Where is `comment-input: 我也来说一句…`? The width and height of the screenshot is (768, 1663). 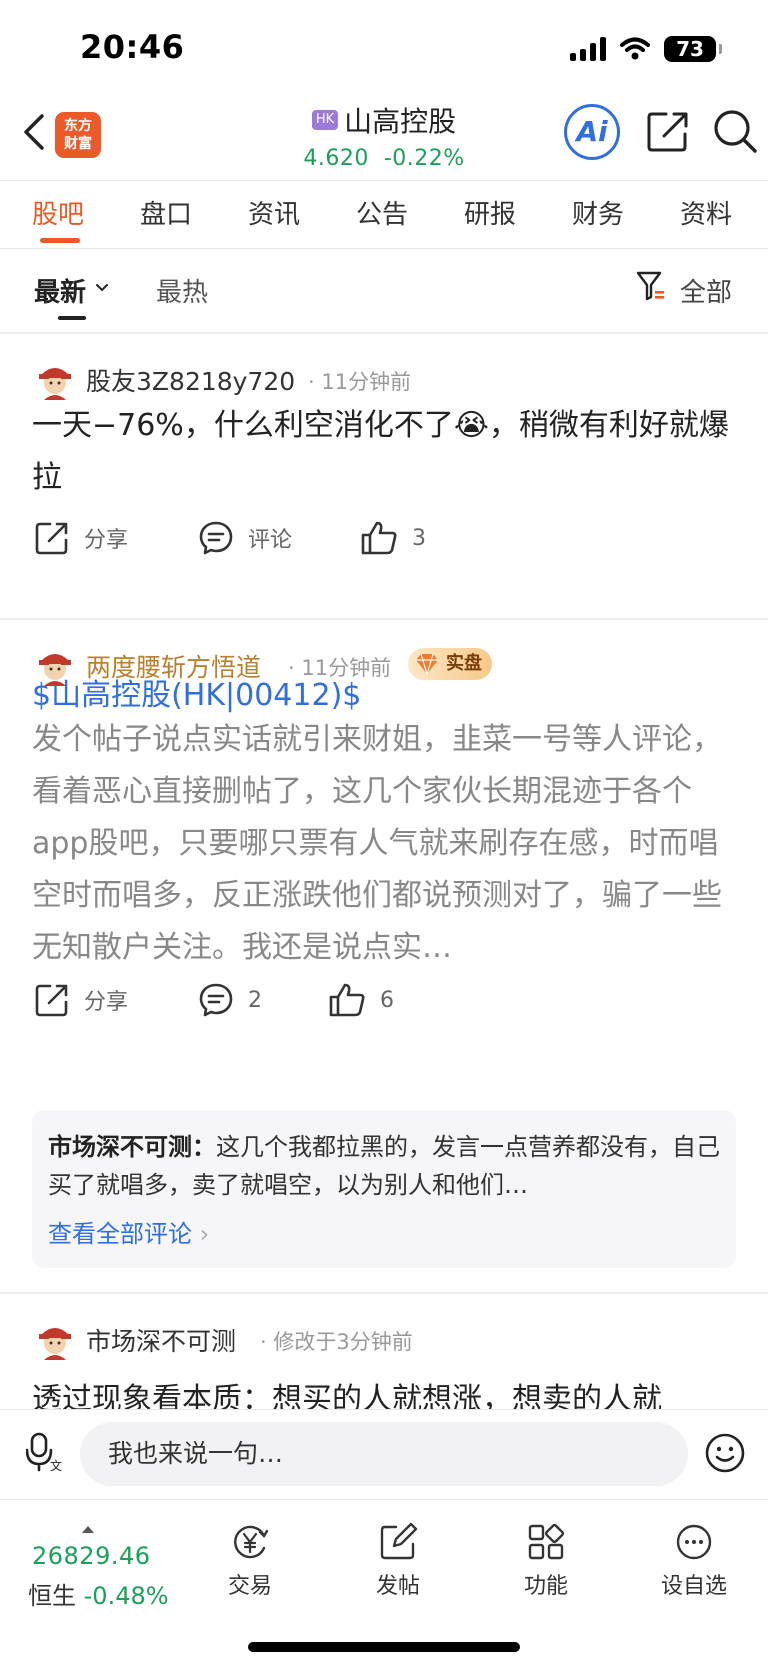 comment-input: 我也来说一句… is located at coordinates (384, 1454).